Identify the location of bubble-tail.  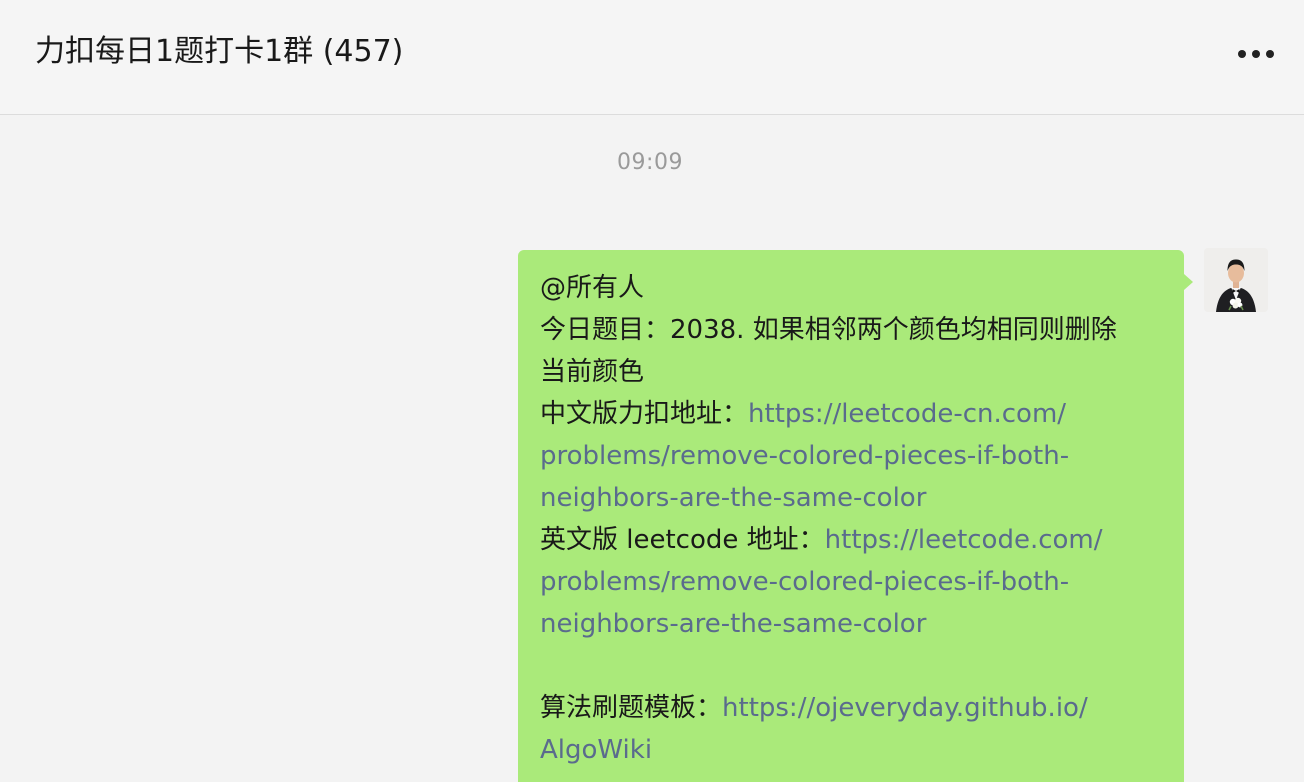
(1188, 282).